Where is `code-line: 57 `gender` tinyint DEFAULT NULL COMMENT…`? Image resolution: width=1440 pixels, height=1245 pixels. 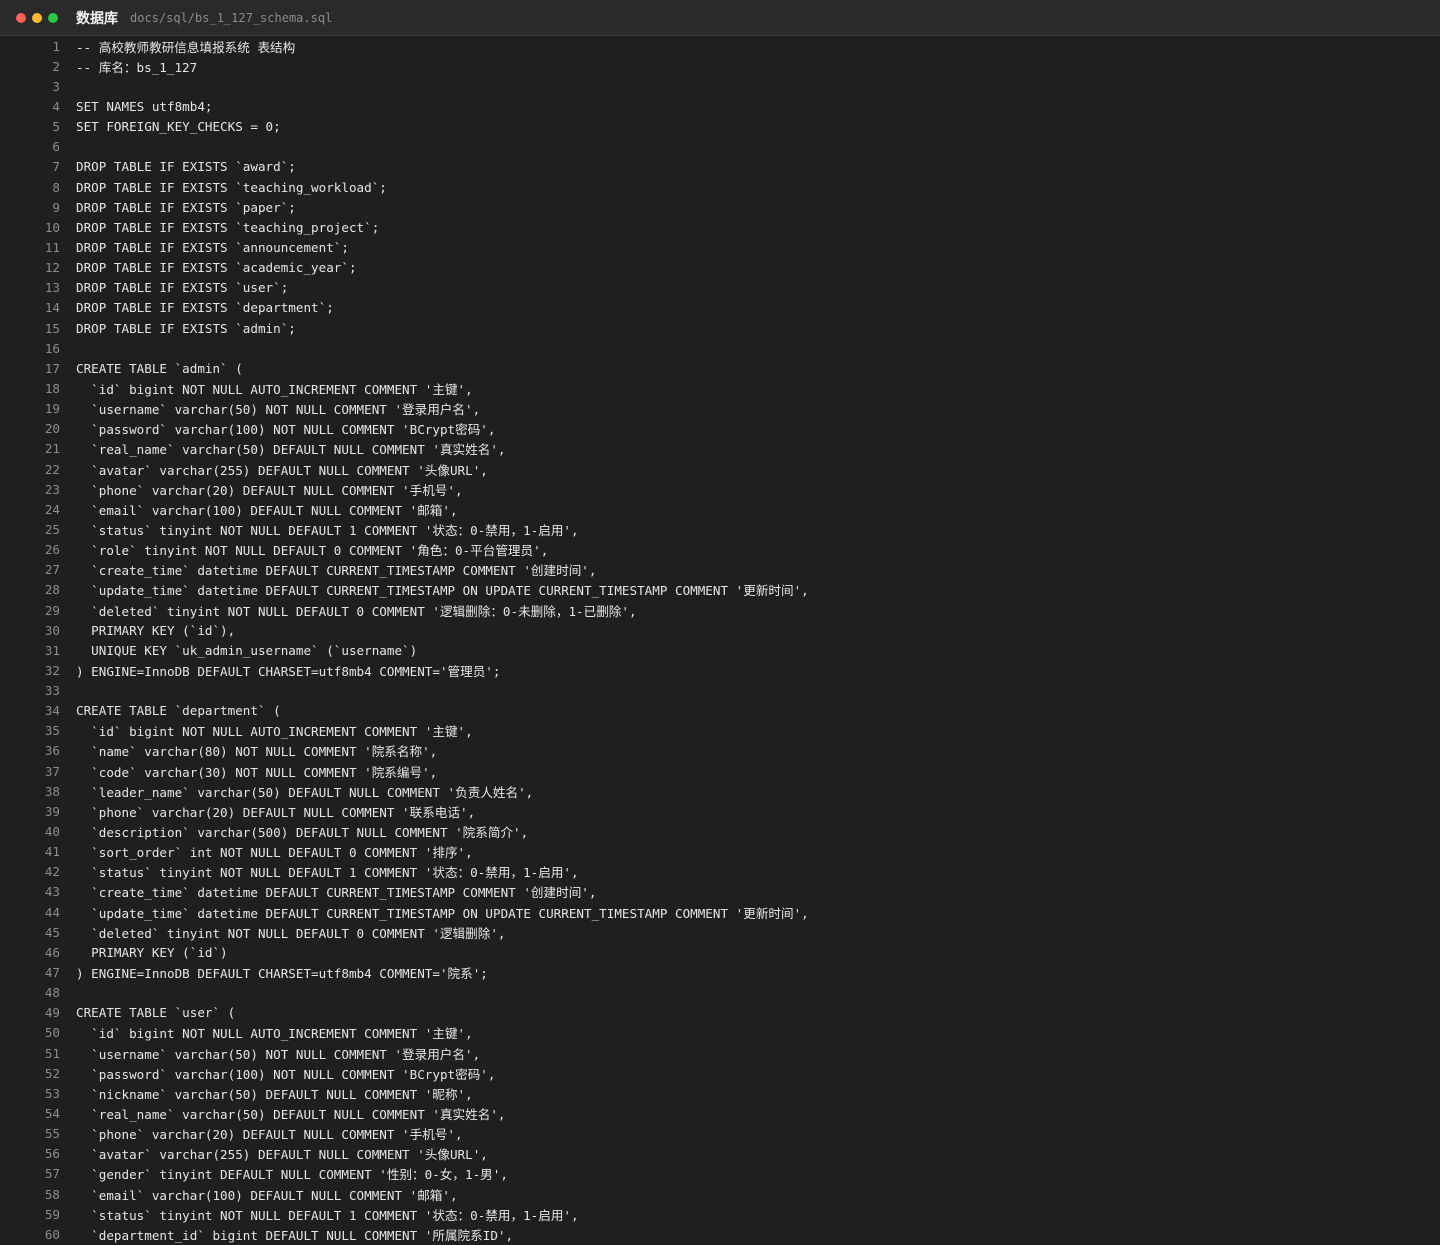 code-line: 57 `gender` tinyint DEFAULT NULL COMMENT… is located at coordinates (720, 1174).